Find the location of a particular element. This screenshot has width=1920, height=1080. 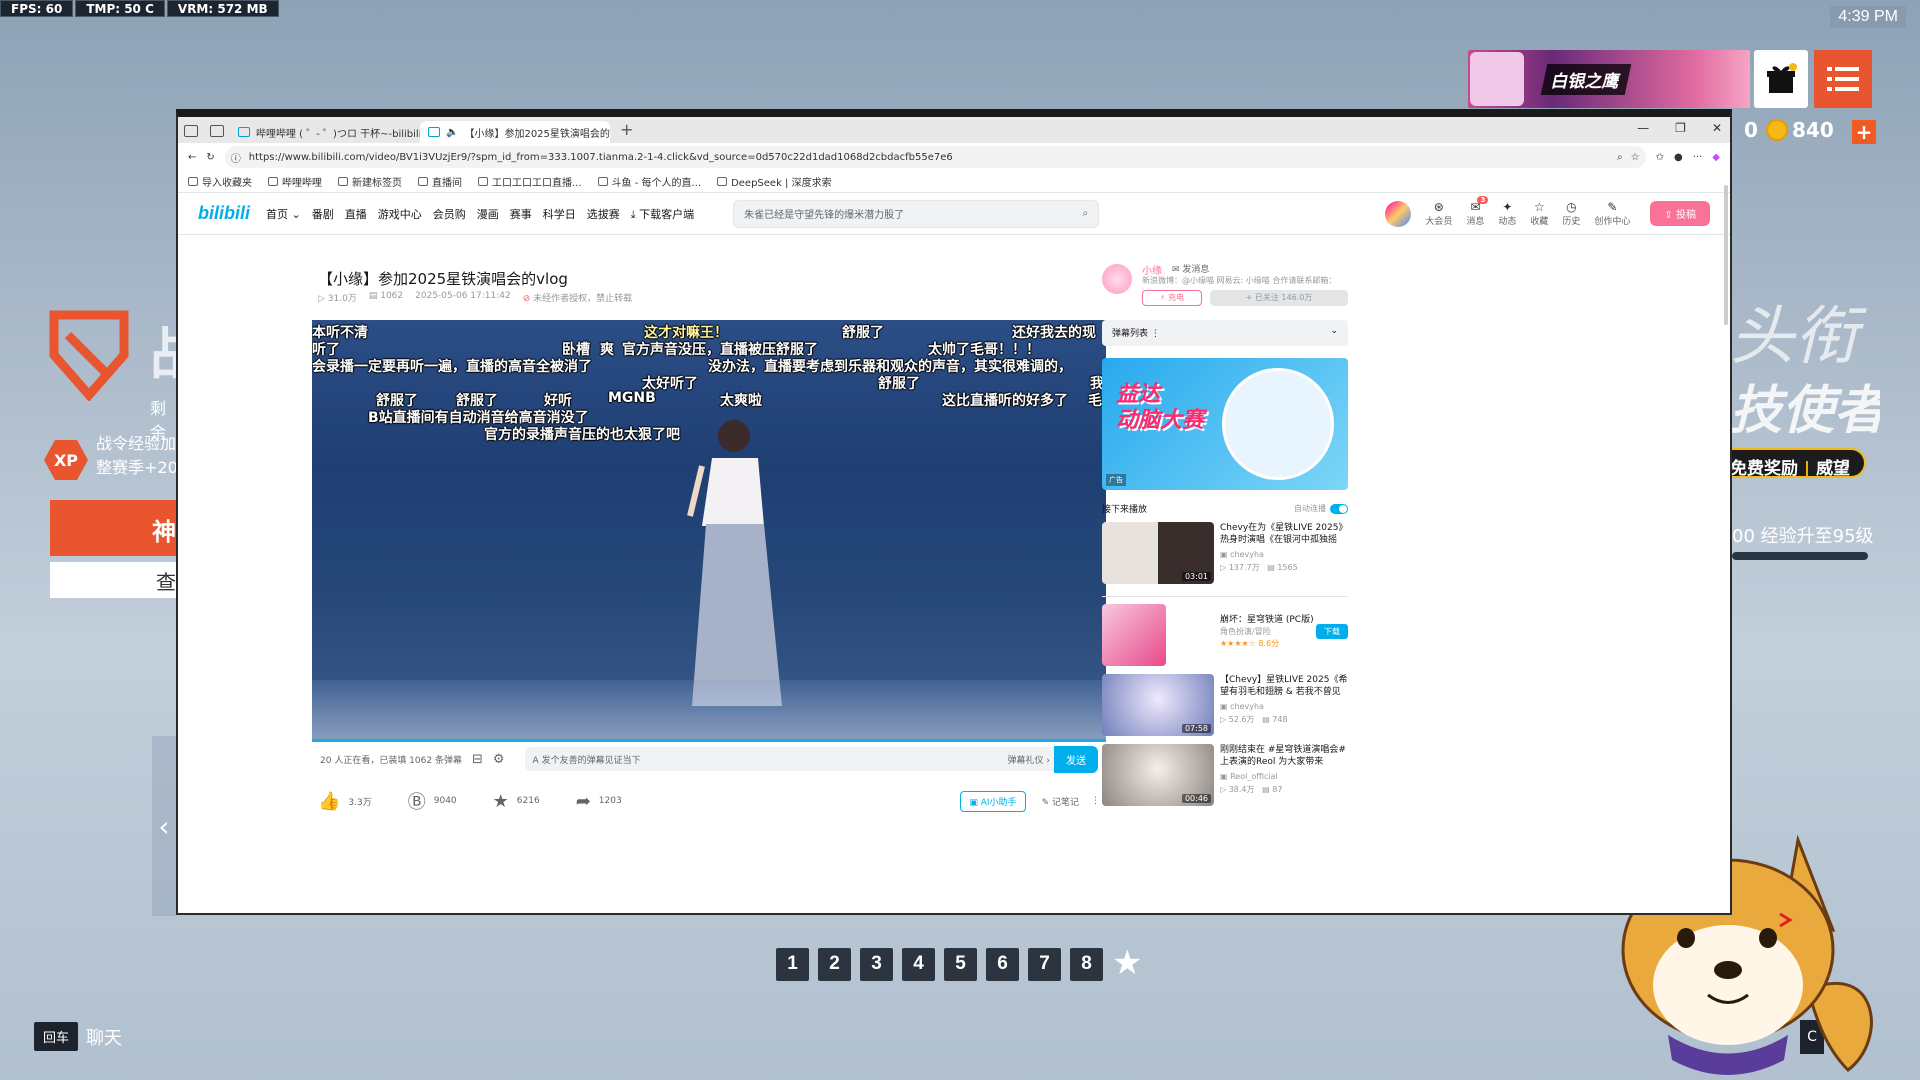

rec-title: Chevy在为《星铁LIVE 2025》热身时演唱《在银河中孤独摇摆》 is located at coordinates (1284, 534).